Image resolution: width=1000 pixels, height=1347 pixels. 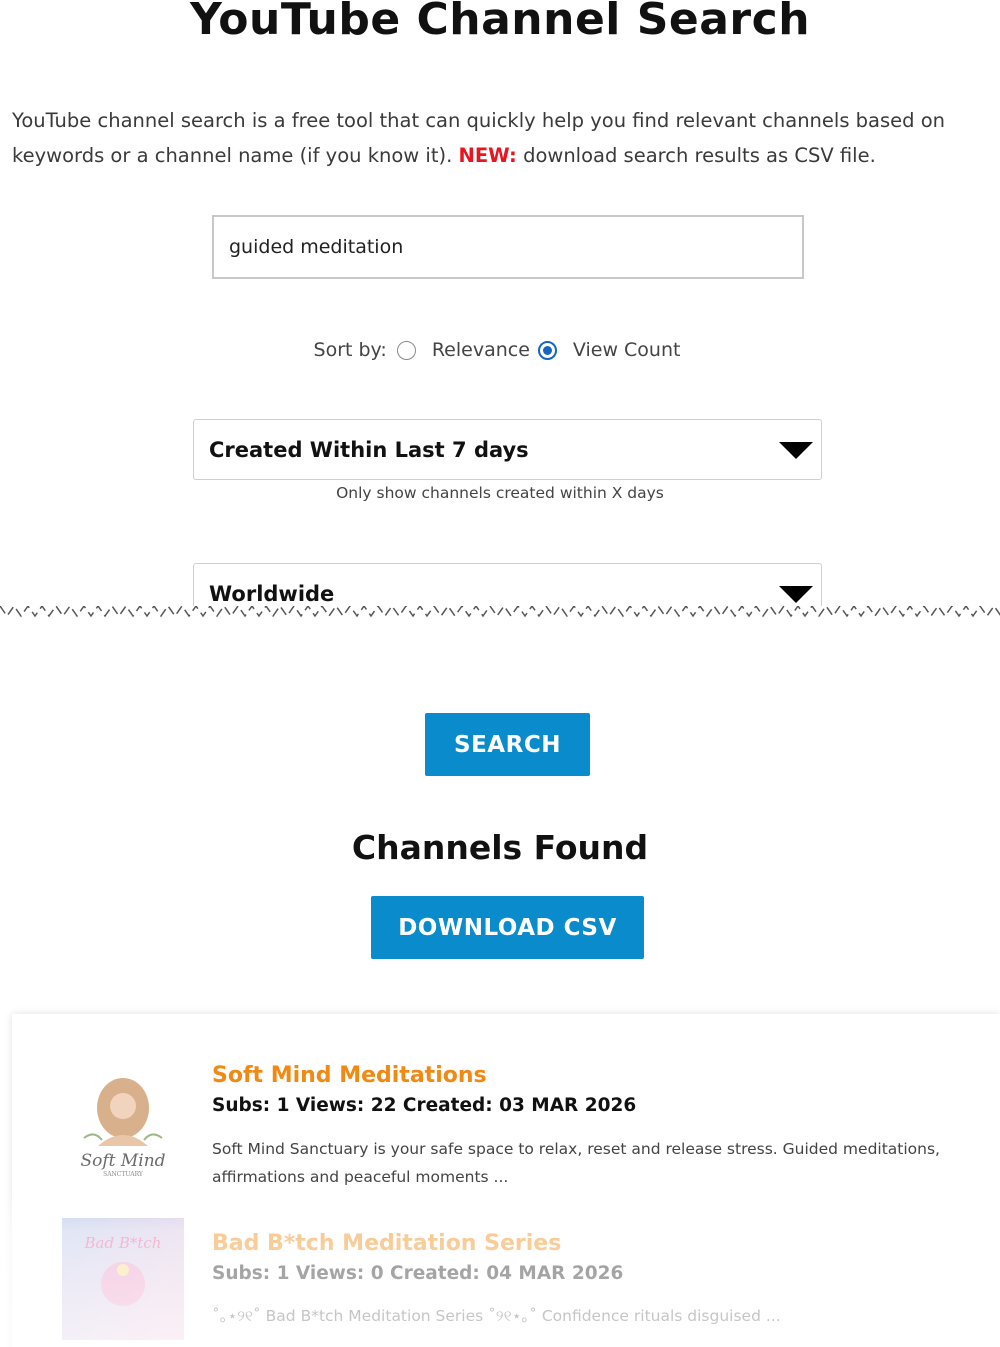 I want to click on search-input, so click(x=508, y=247).